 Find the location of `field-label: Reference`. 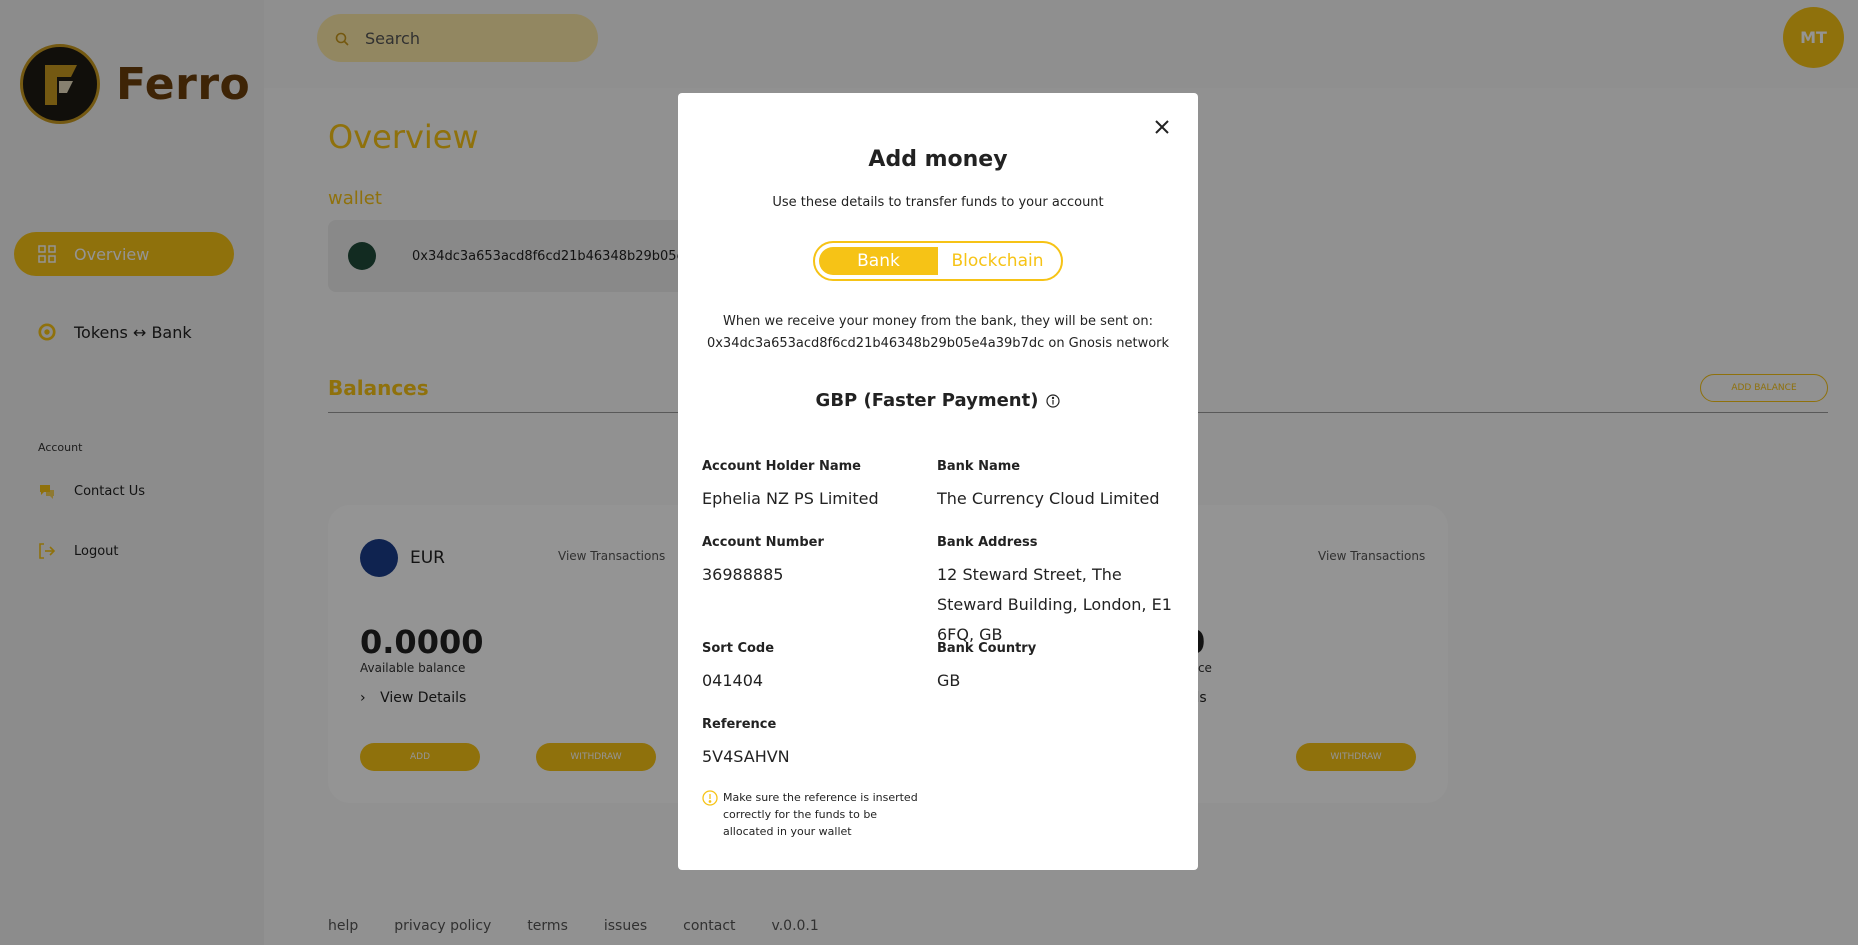

field-label: Reference is located at coordinates (739, 724).